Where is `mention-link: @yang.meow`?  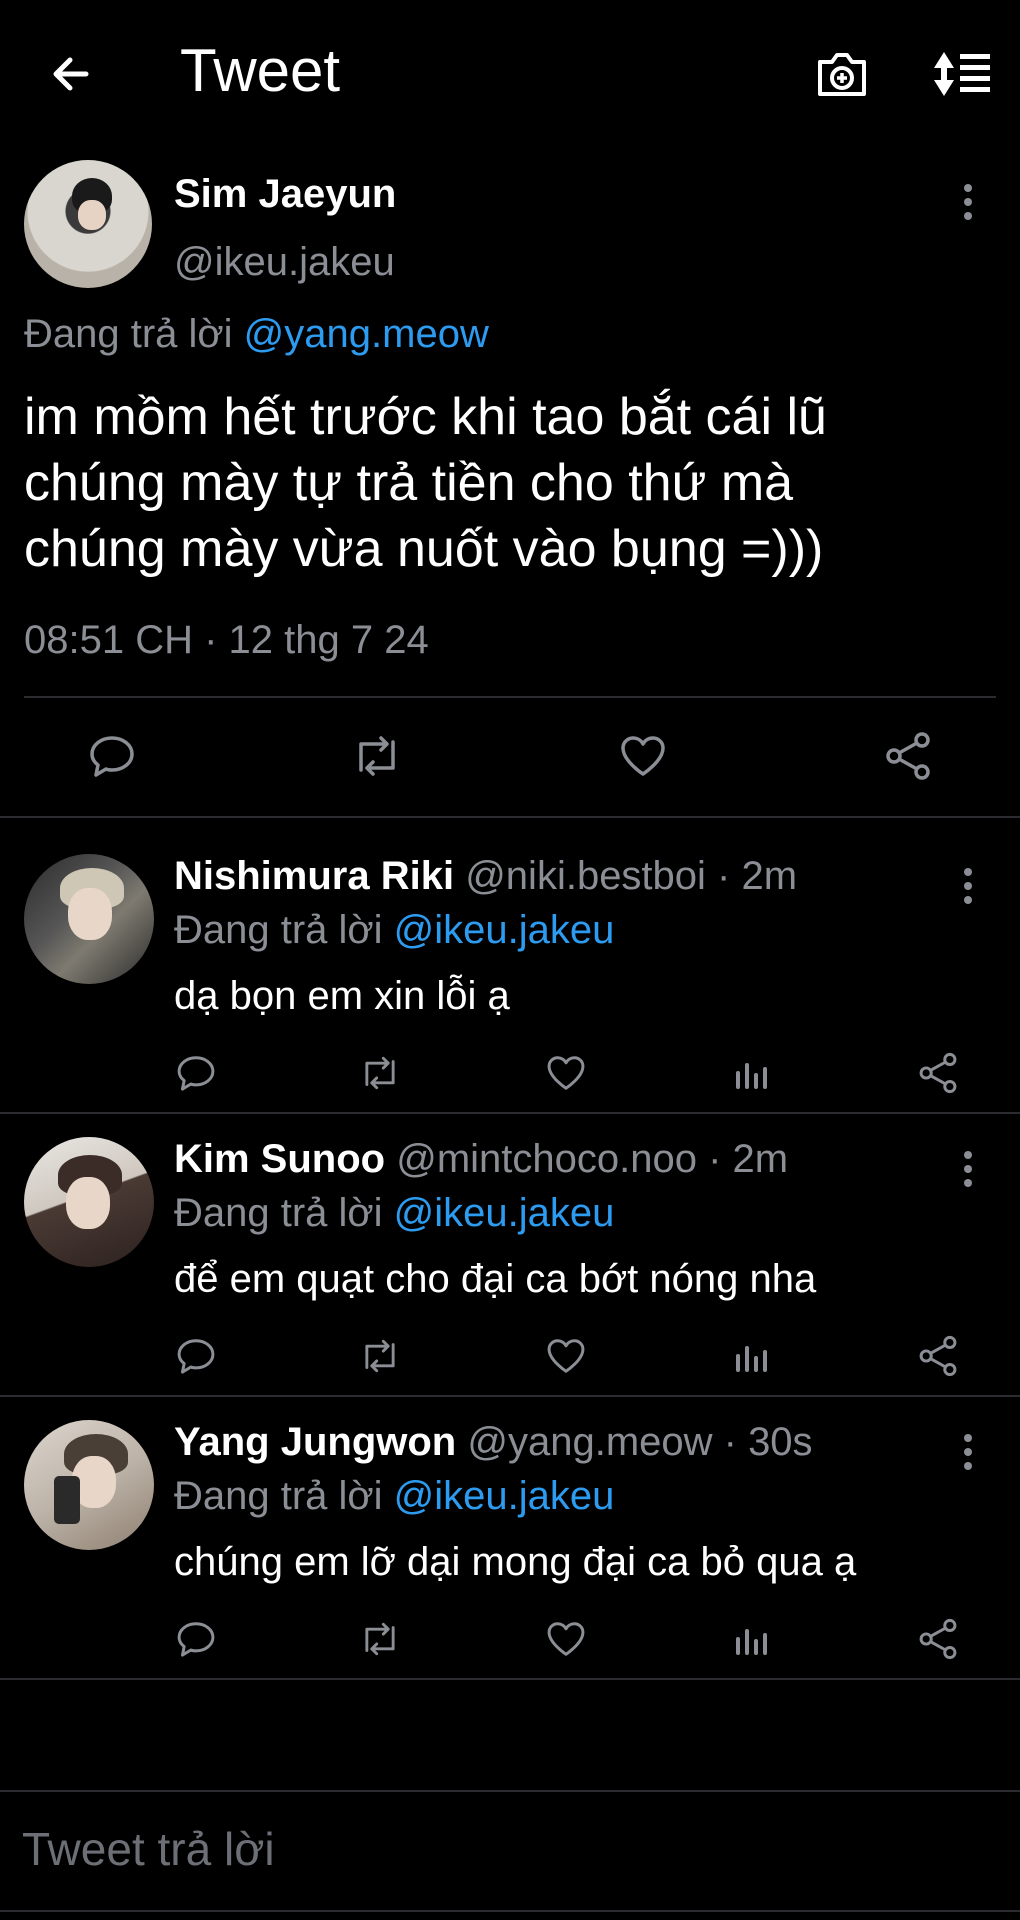
mention-link: @yang.meow is located at coordinates (366, 334).